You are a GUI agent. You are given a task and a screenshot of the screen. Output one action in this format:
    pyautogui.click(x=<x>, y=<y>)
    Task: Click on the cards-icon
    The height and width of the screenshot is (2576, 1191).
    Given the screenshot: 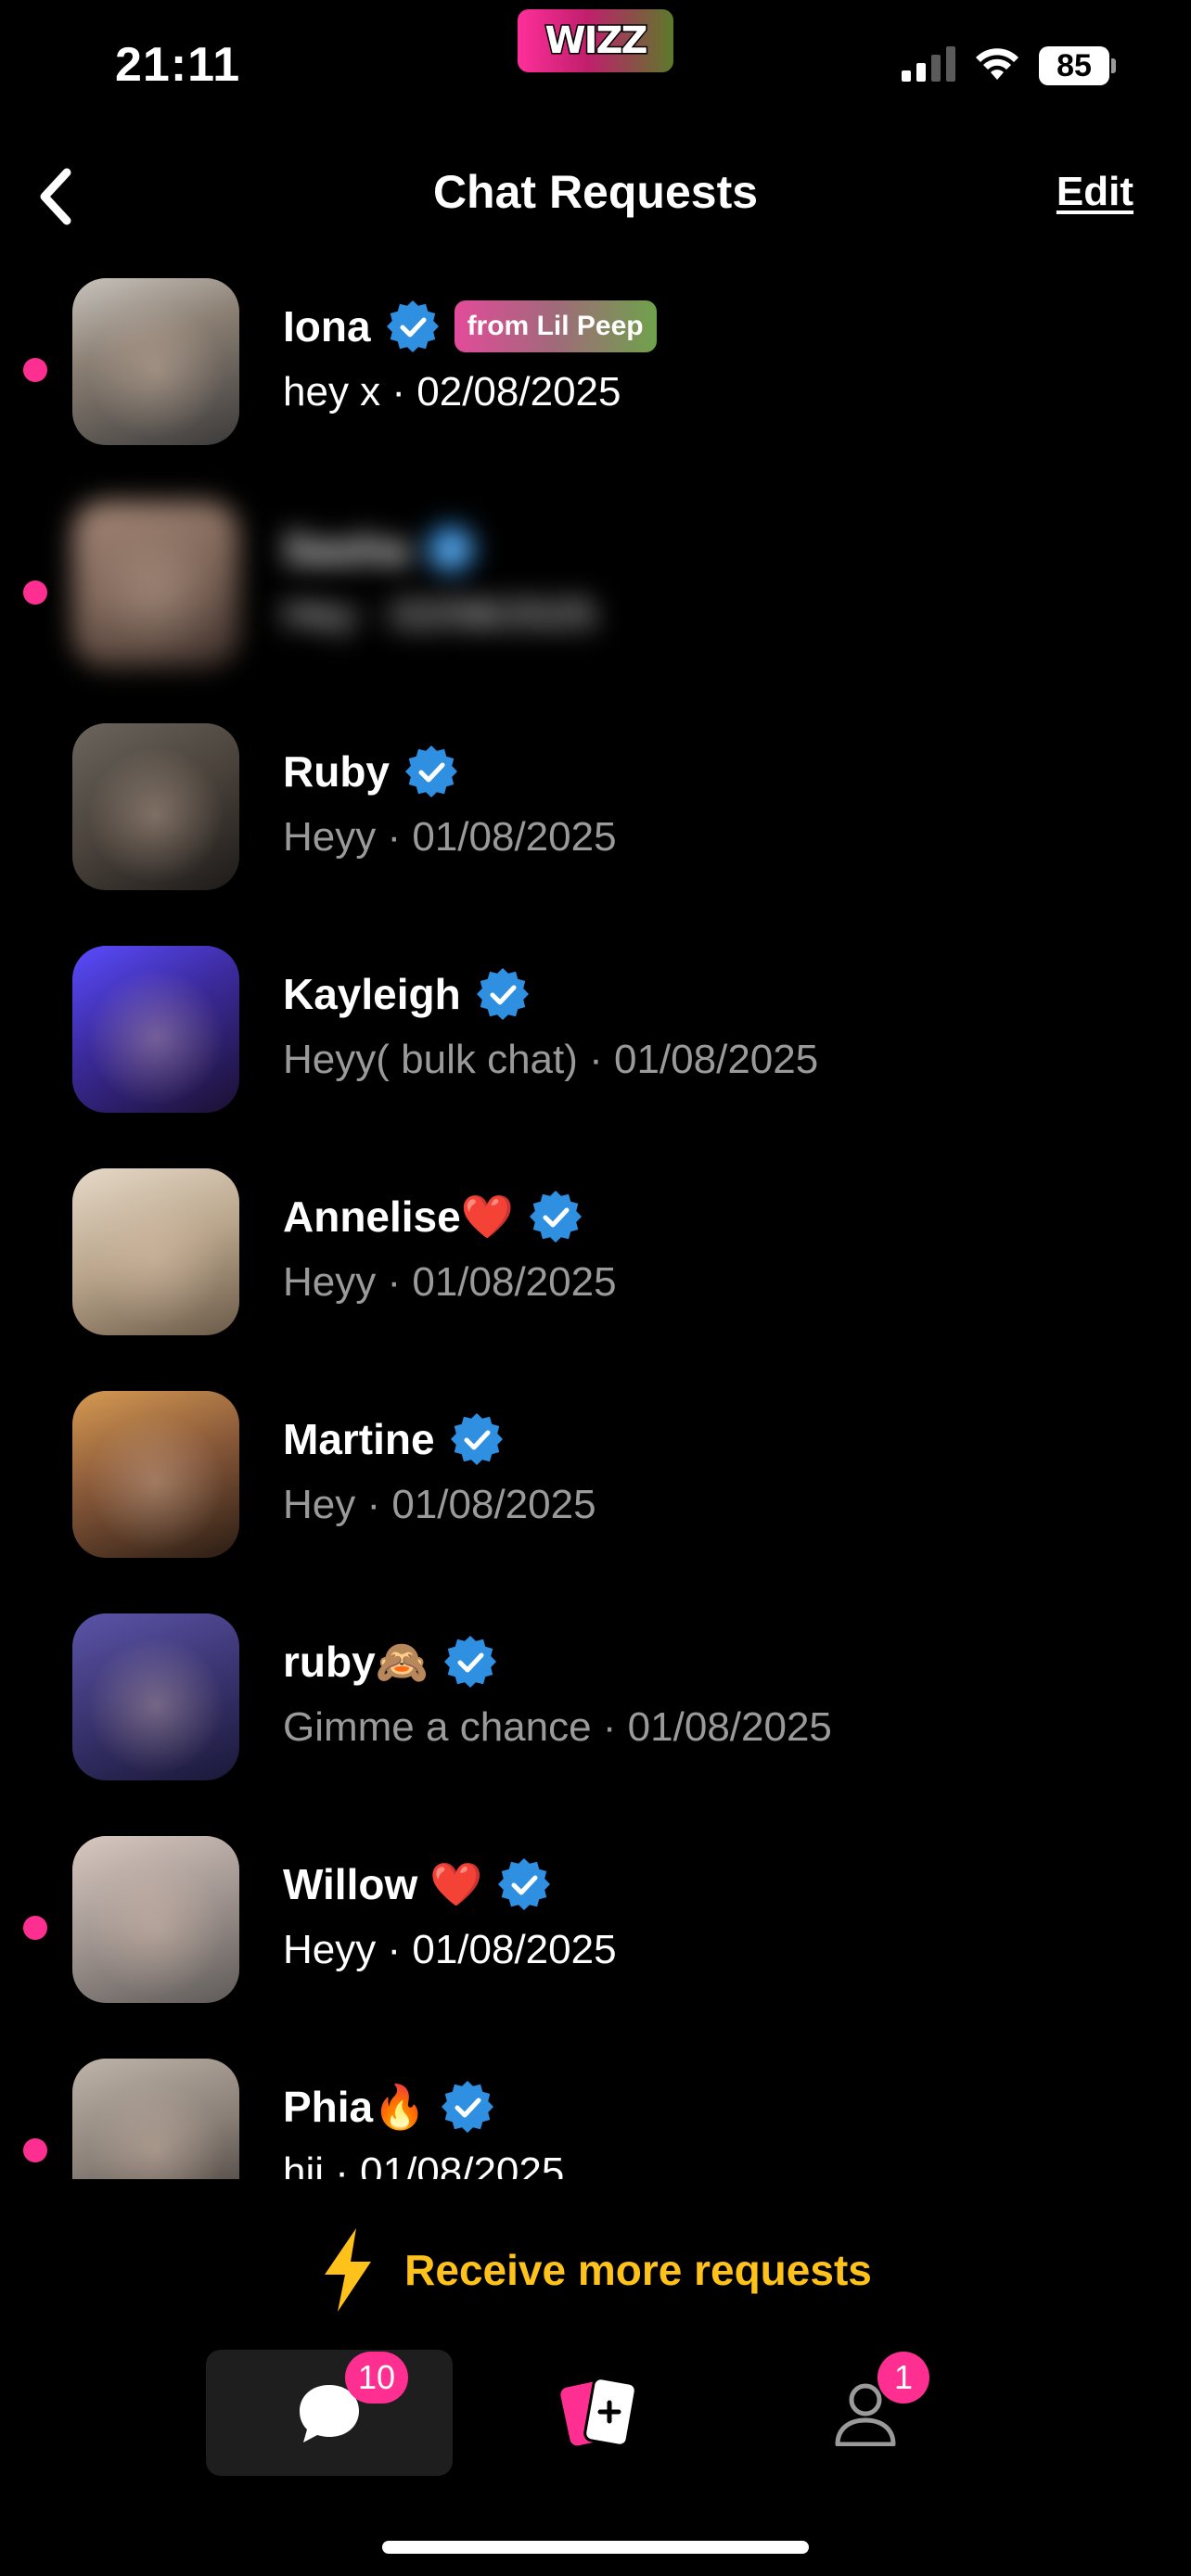 What is the action you would take?
    pyautogui.click(x=598, y=2412)
    